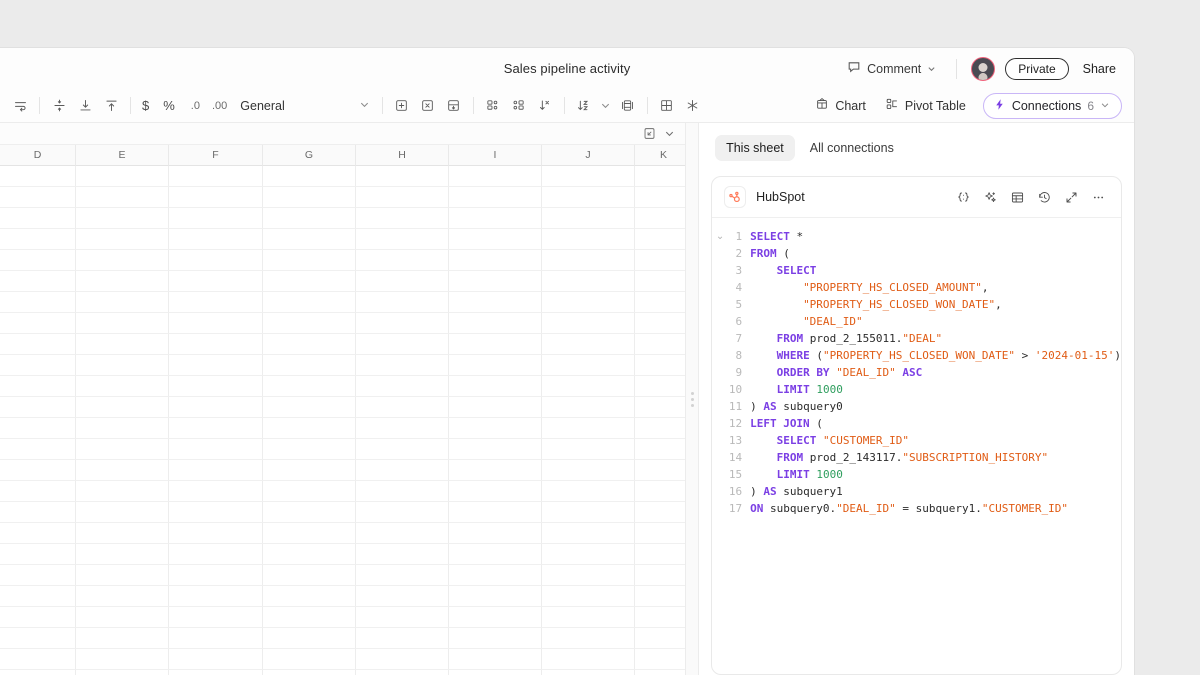 This screenshot has height=675, width=1200. What do you see at coordinates (169, 105) in the screenshot?
I see `percent-format-button: %` at bounding box center [169, 105].